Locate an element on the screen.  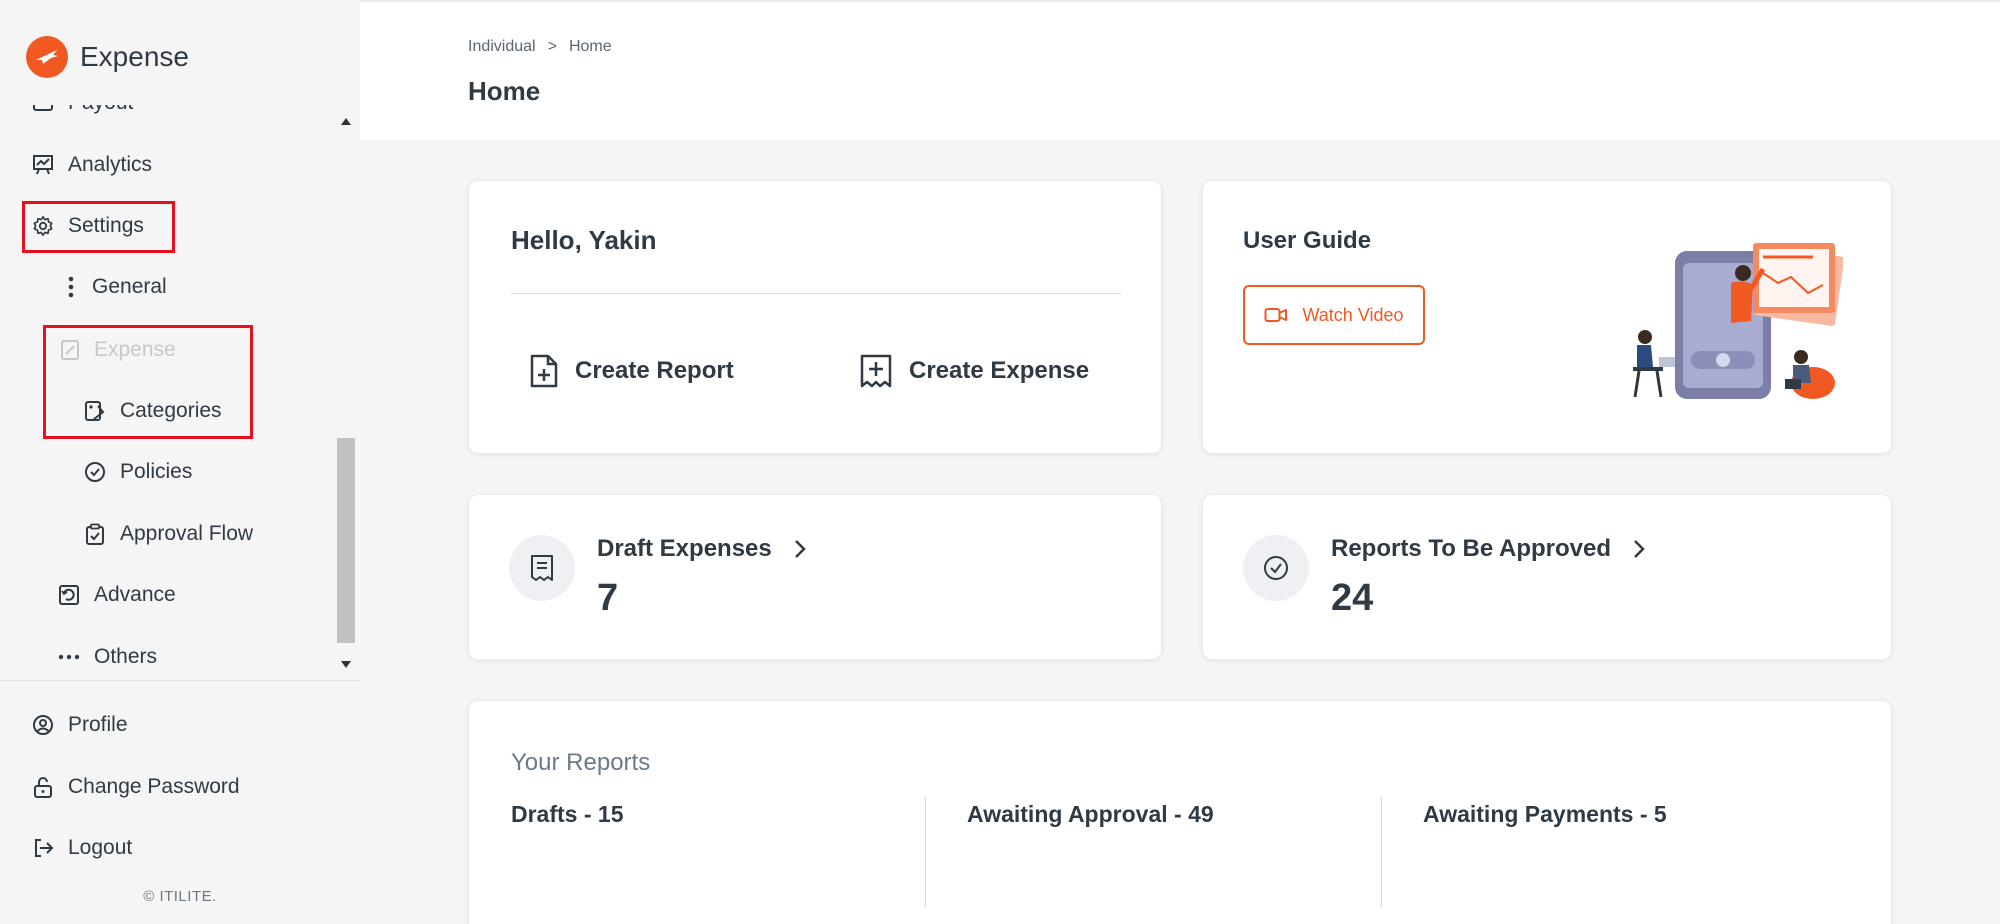
breadcrumb-individual: Individual is located at coordinates (502, 47).